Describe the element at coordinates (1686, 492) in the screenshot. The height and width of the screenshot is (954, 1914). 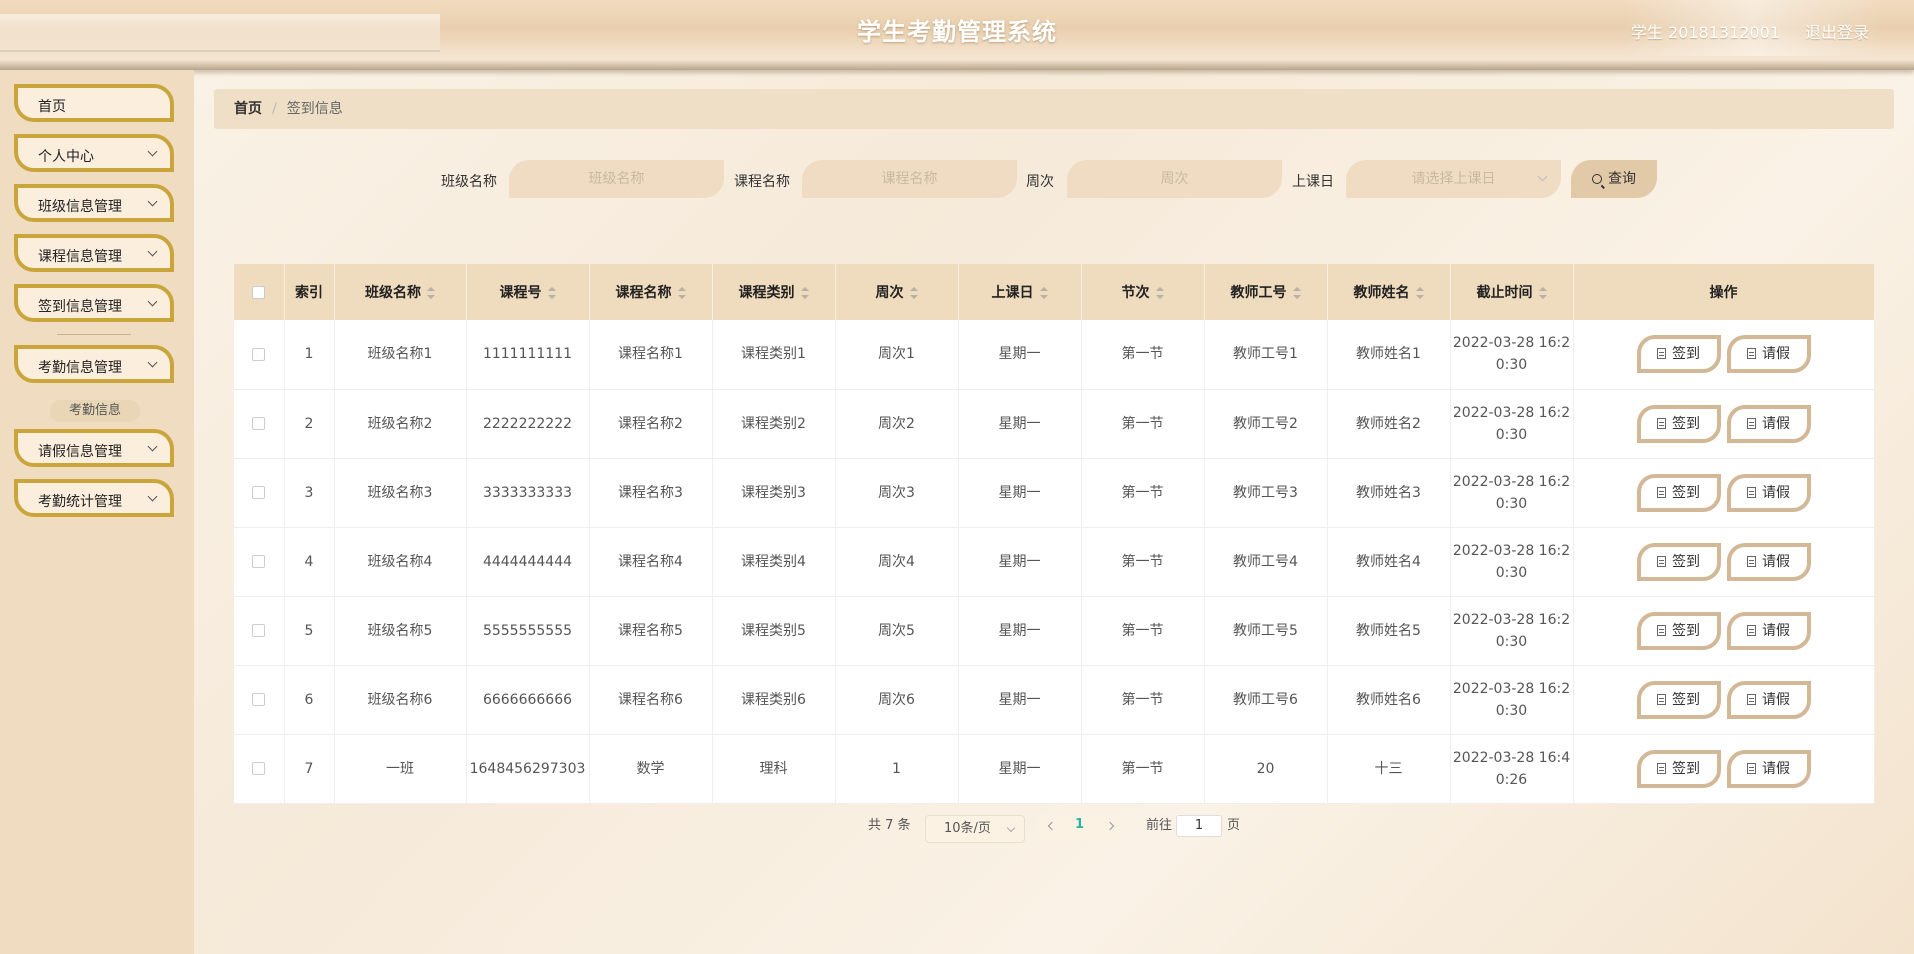
I see `action-label: 签到` at that location.